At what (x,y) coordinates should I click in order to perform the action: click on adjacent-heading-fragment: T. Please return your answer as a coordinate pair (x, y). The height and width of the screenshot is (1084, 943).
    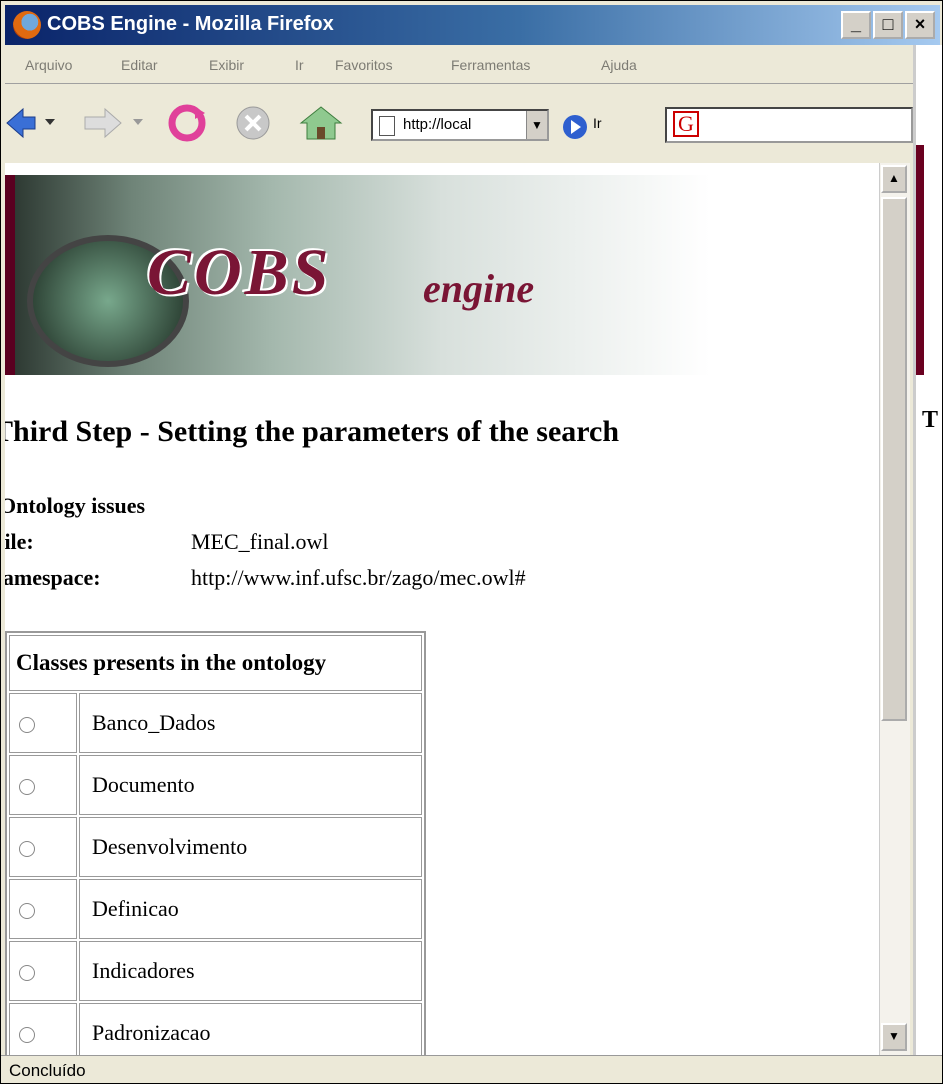
    Looking at the image, I should click on (930, 420).